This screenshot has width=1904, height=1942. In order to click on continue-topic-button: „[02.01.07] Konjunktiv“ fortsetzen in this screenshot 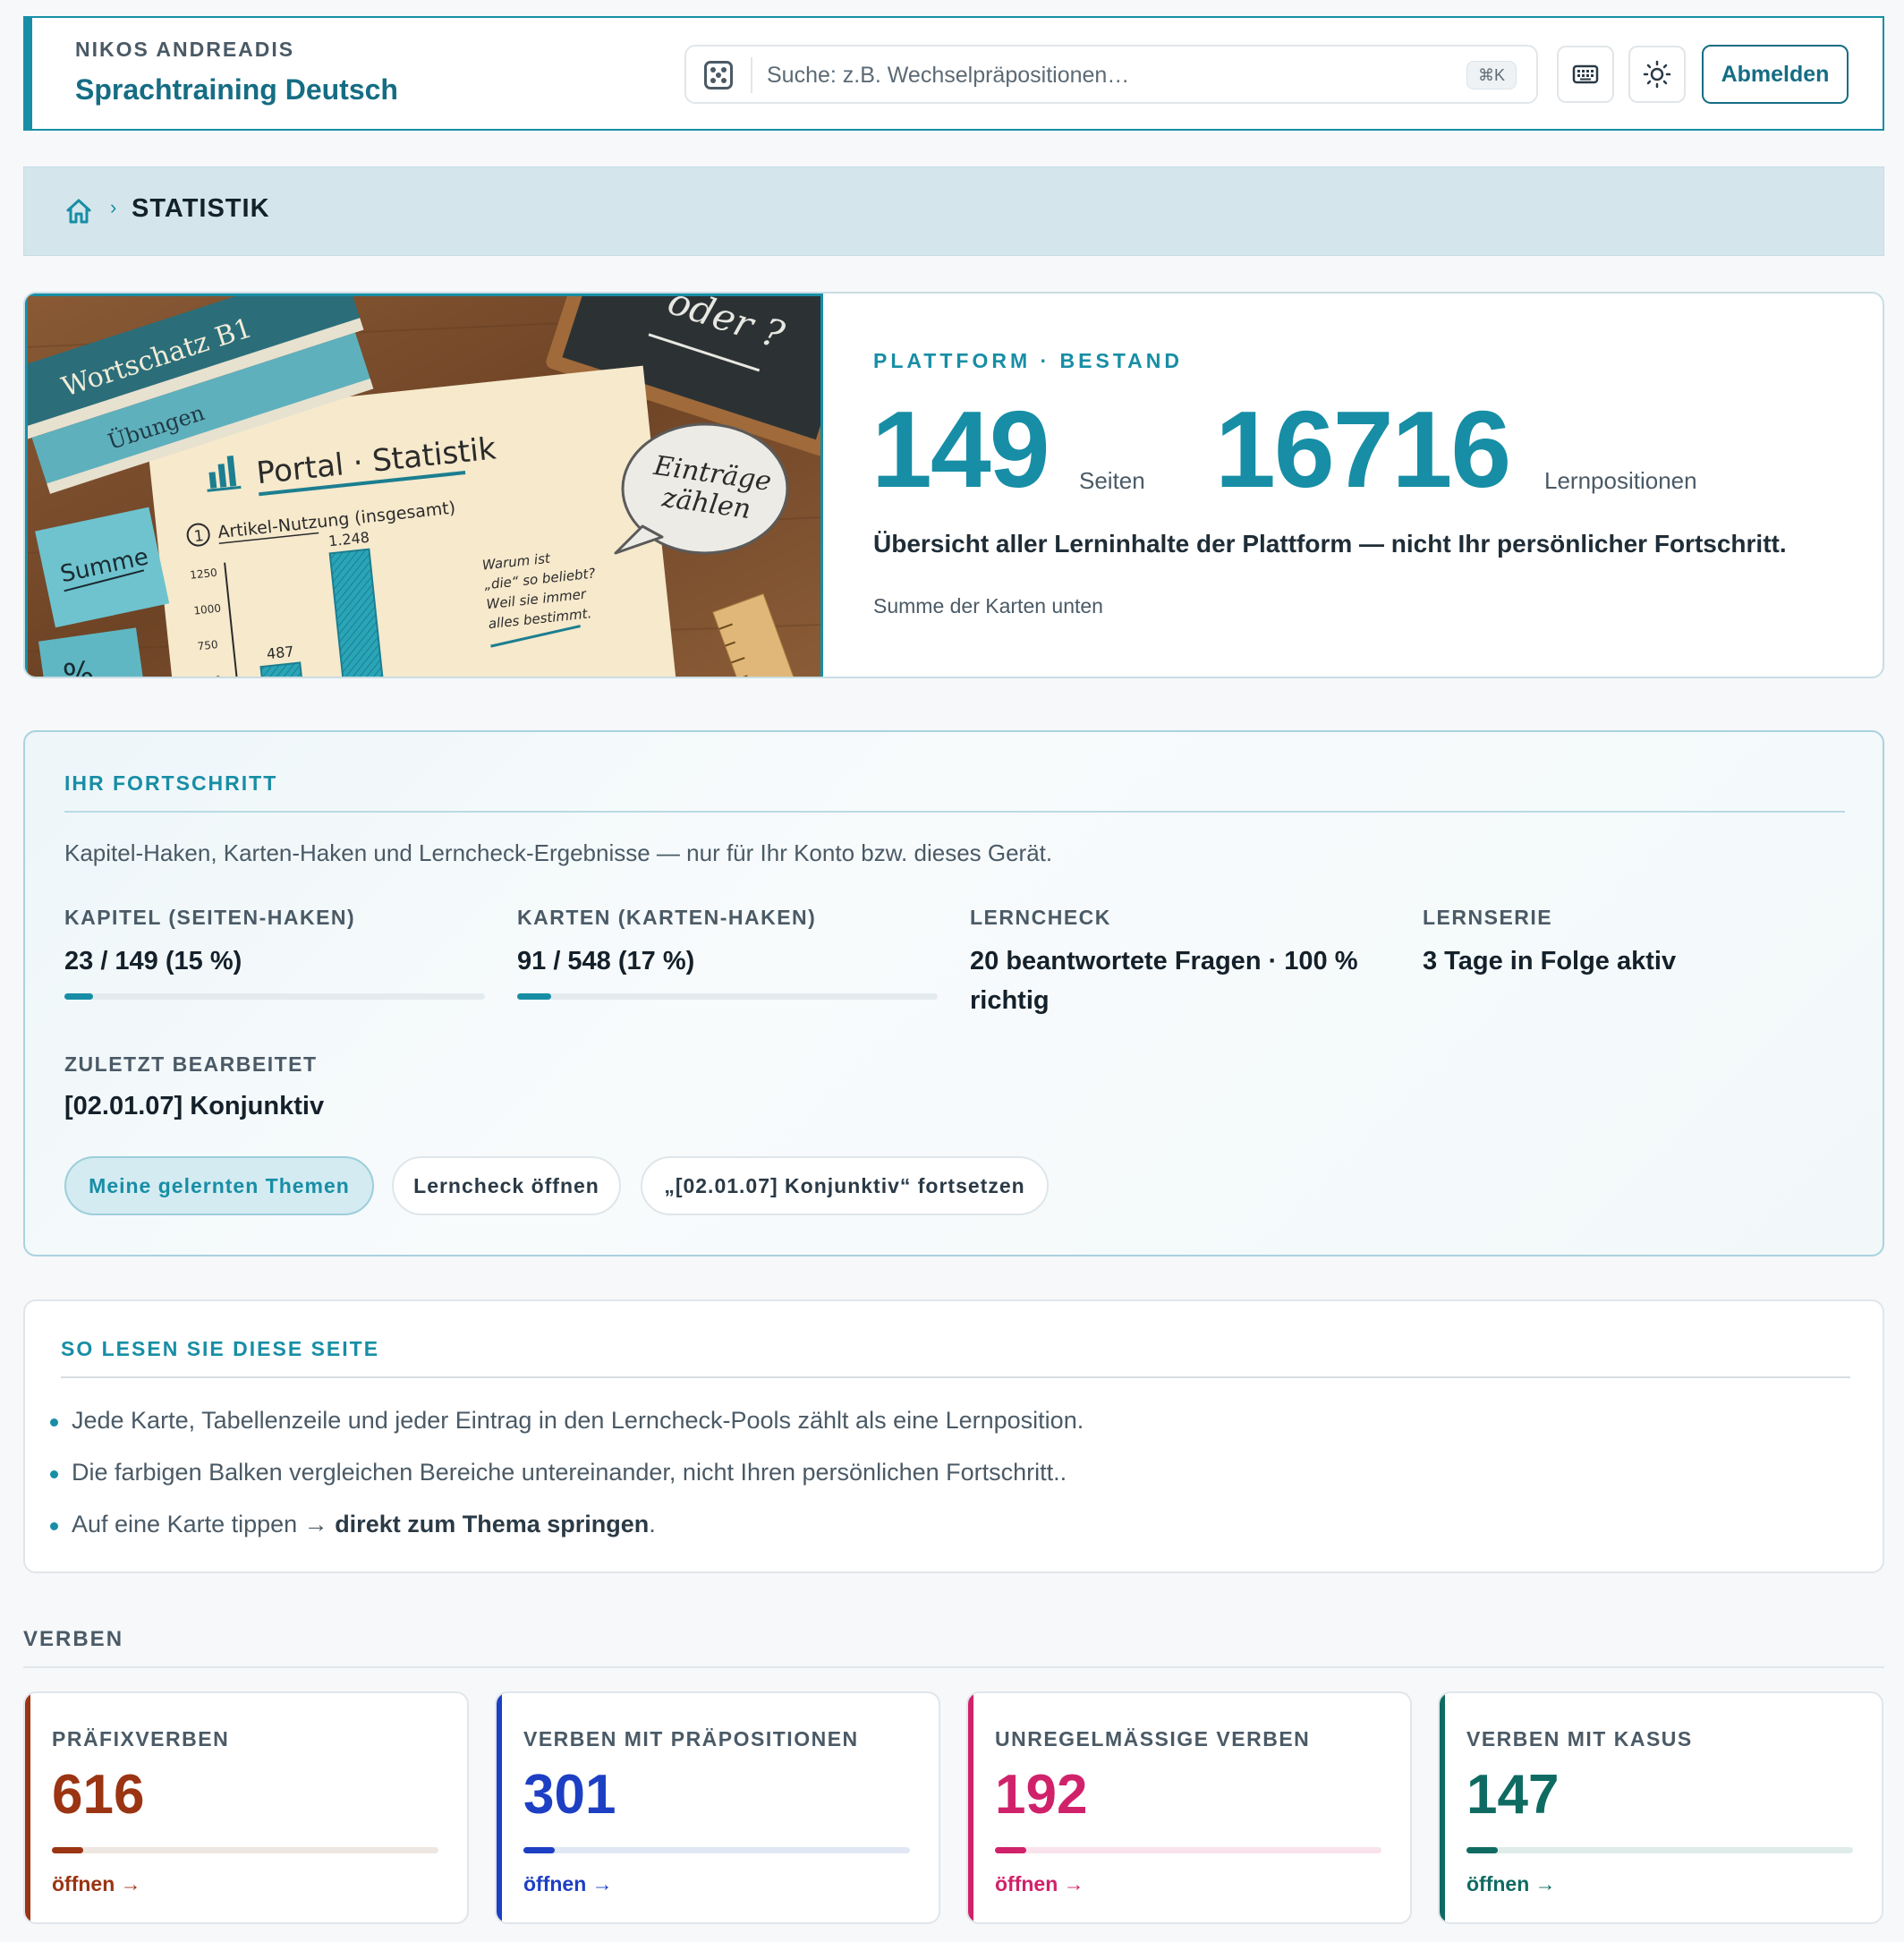, I will do `click(845, 1185)`.